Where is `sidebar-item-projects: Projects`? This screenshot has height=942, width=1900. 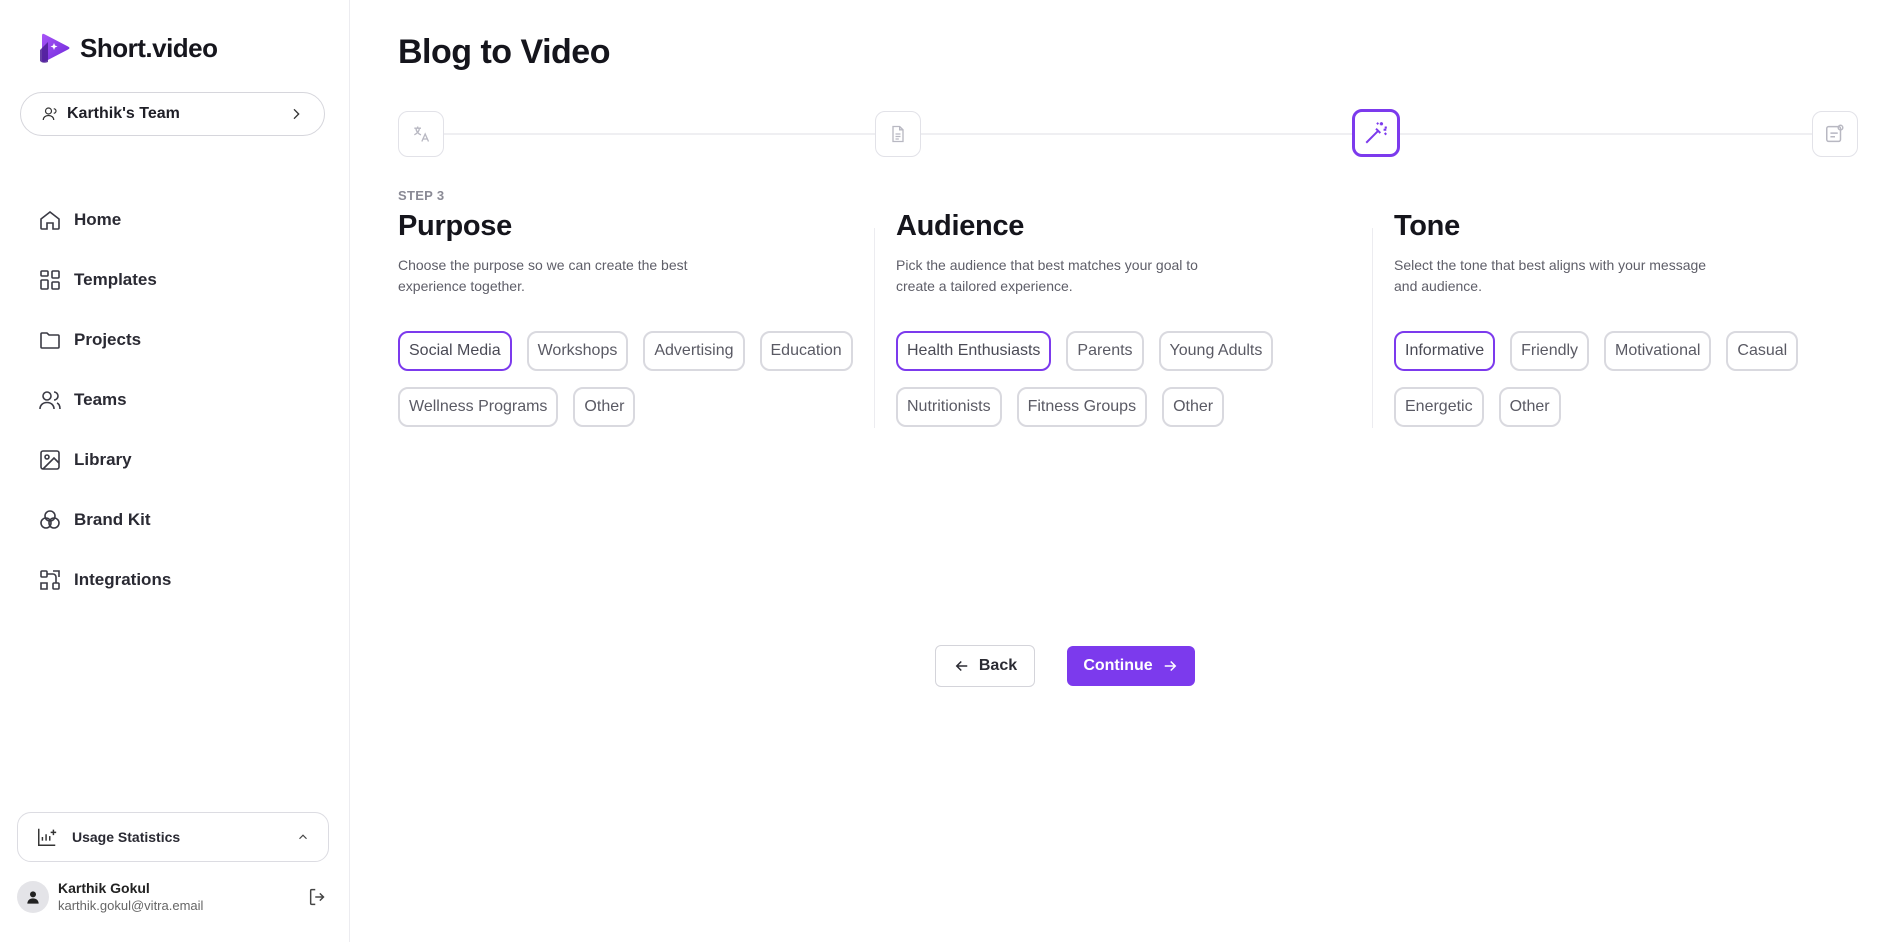
sidebar-item-projects: Projects is located at coordinates (104, 340).